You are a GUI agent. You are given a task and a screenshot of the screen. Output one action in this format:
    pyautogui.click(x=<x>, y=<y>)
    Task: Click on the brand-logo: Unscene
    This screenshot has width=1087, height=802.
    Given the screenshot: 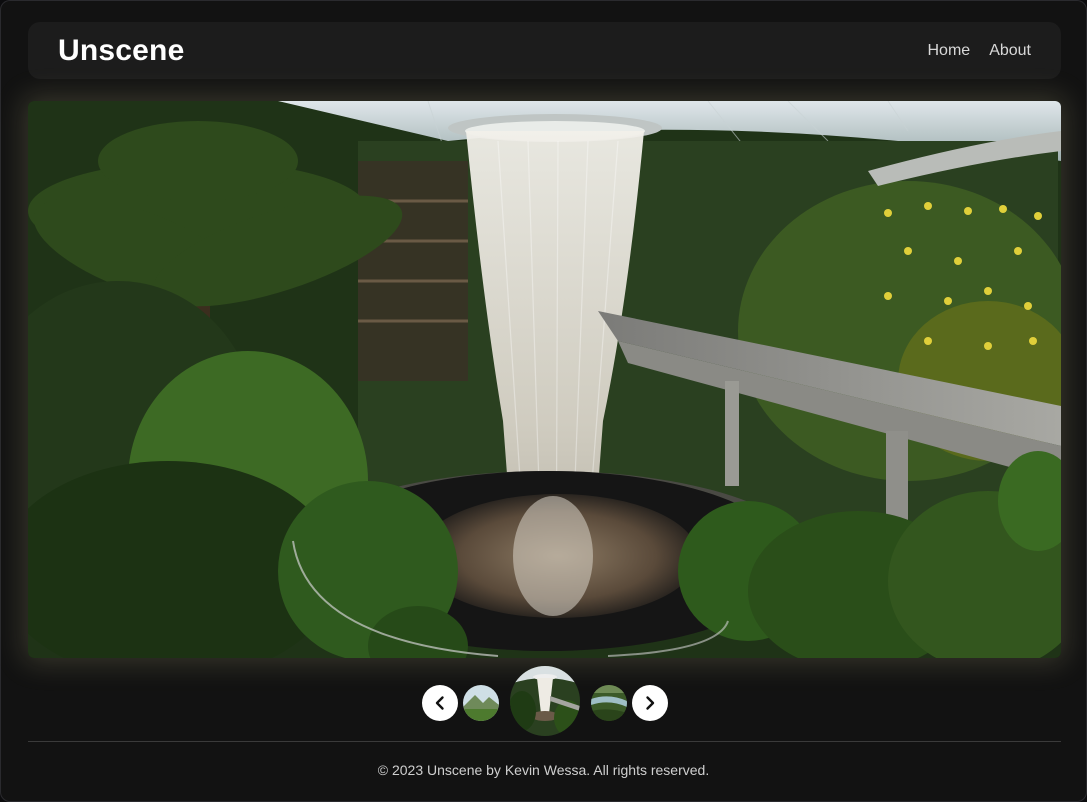 What is the action you would take?
    pyautogui.click(x=121, y=51)
    